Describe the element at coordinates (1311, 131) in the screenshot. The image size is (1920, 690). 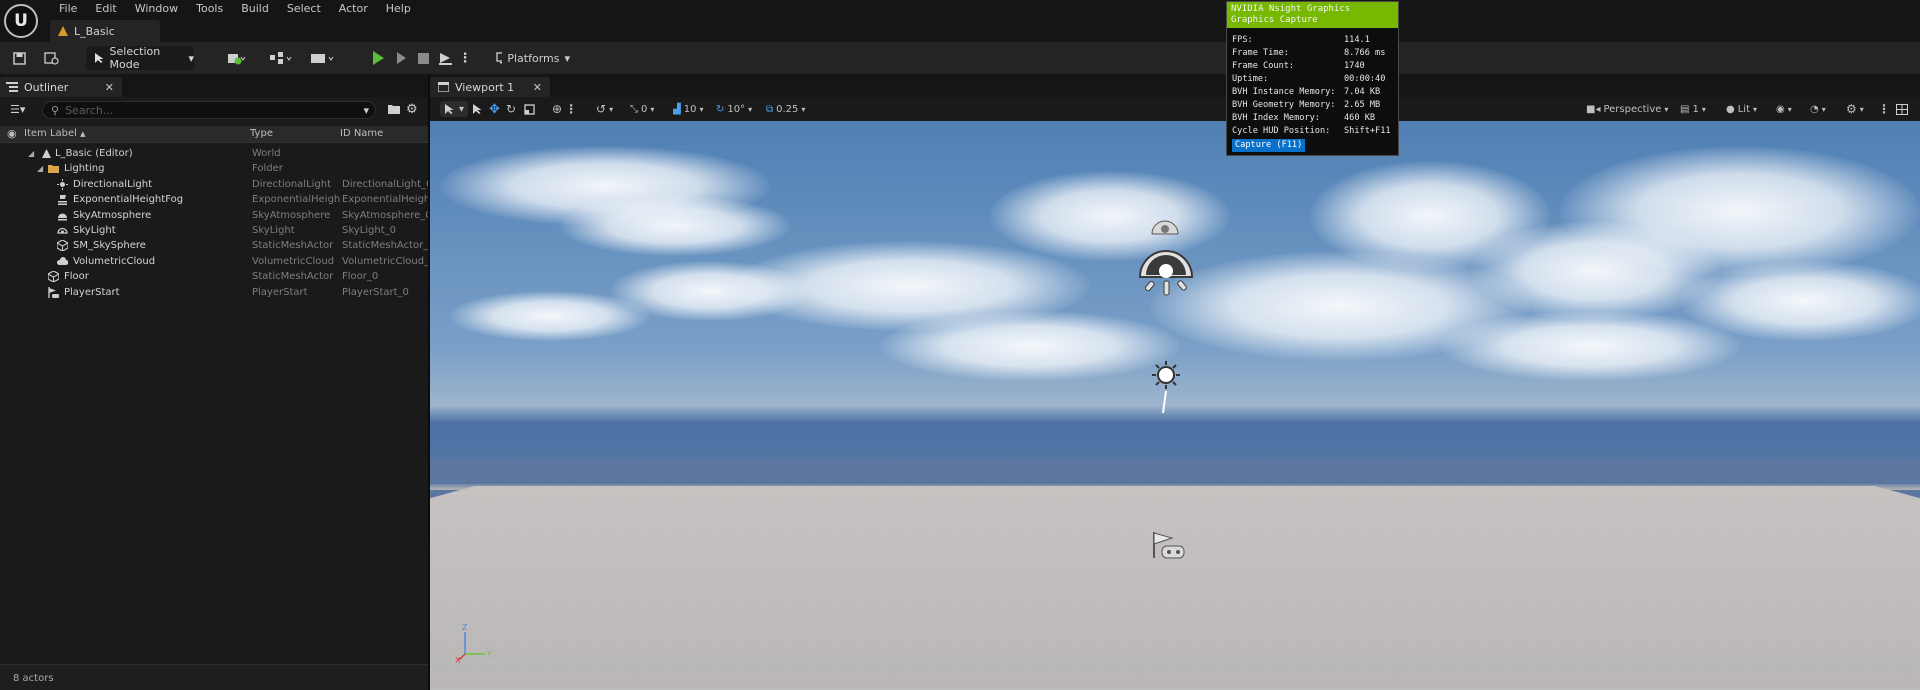
I see `nsight-stat-cycle-hud: Cycle HUD Position: Shift+F11` at that location.